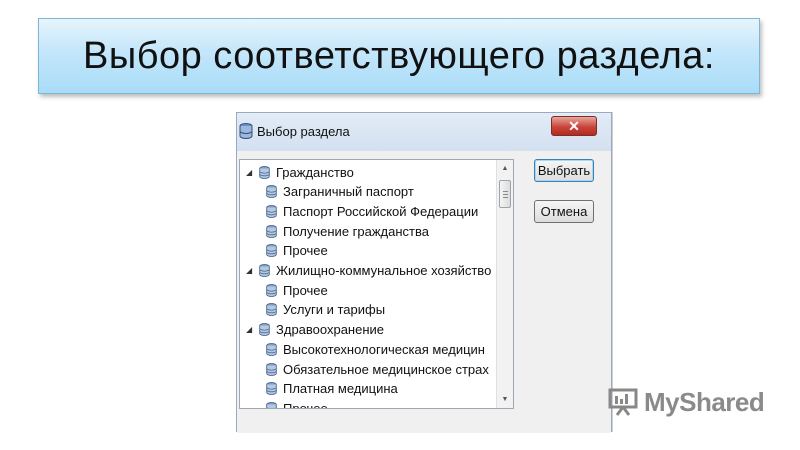 The height and width of the screenshot is (450, 800). I want to click on select-button-label: Выбрать, so click(564, 170).